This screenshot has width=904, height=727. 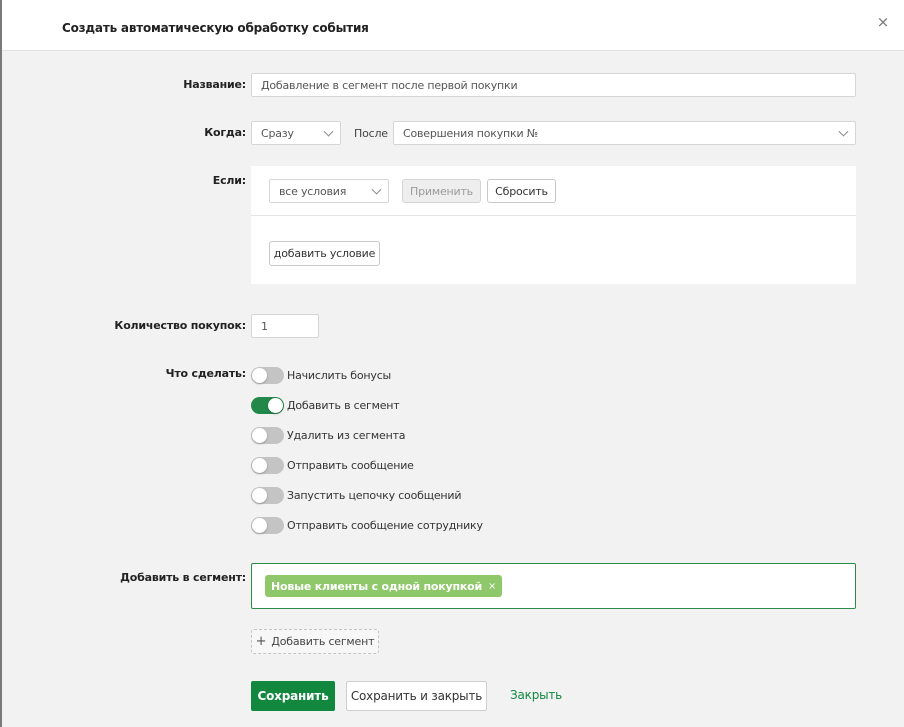 I want to click on send-message-label: Отправить сообщение, so click(x=350, y=465).